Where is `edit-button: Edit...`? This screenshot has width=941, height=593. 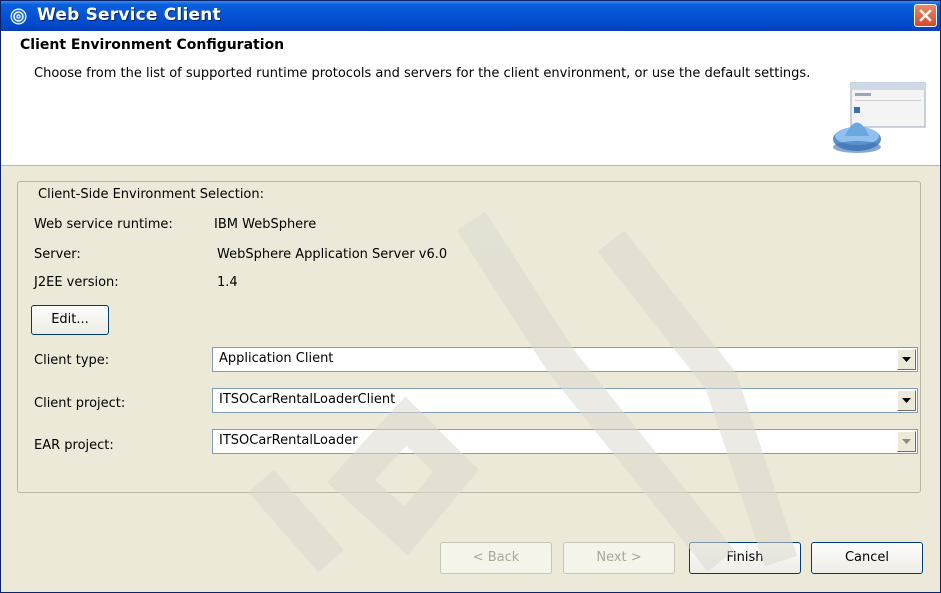 edit-button: Edit... is located at coordinates (70, 320).